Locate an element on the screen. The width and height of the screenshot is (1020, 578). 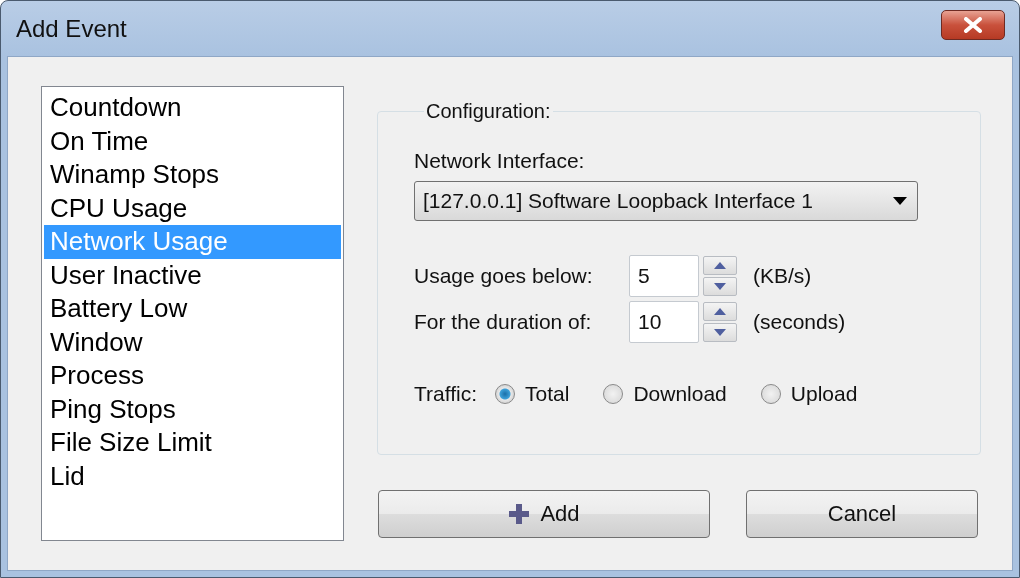
number-field: 10 is located at coordinates (664, 322).